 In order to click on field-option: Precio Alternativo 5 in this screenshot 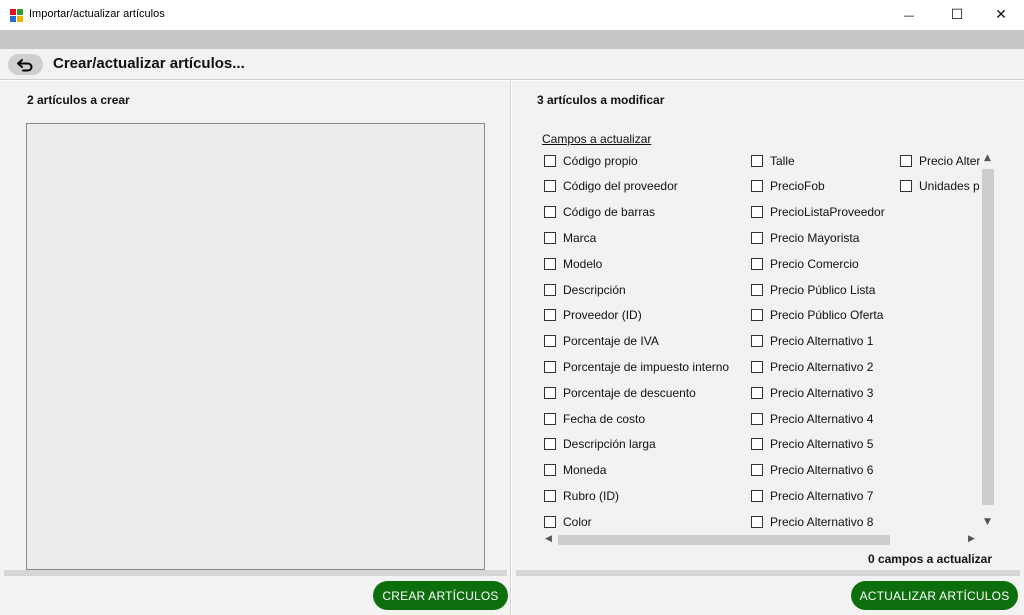, I will do `click(812, 444)`.